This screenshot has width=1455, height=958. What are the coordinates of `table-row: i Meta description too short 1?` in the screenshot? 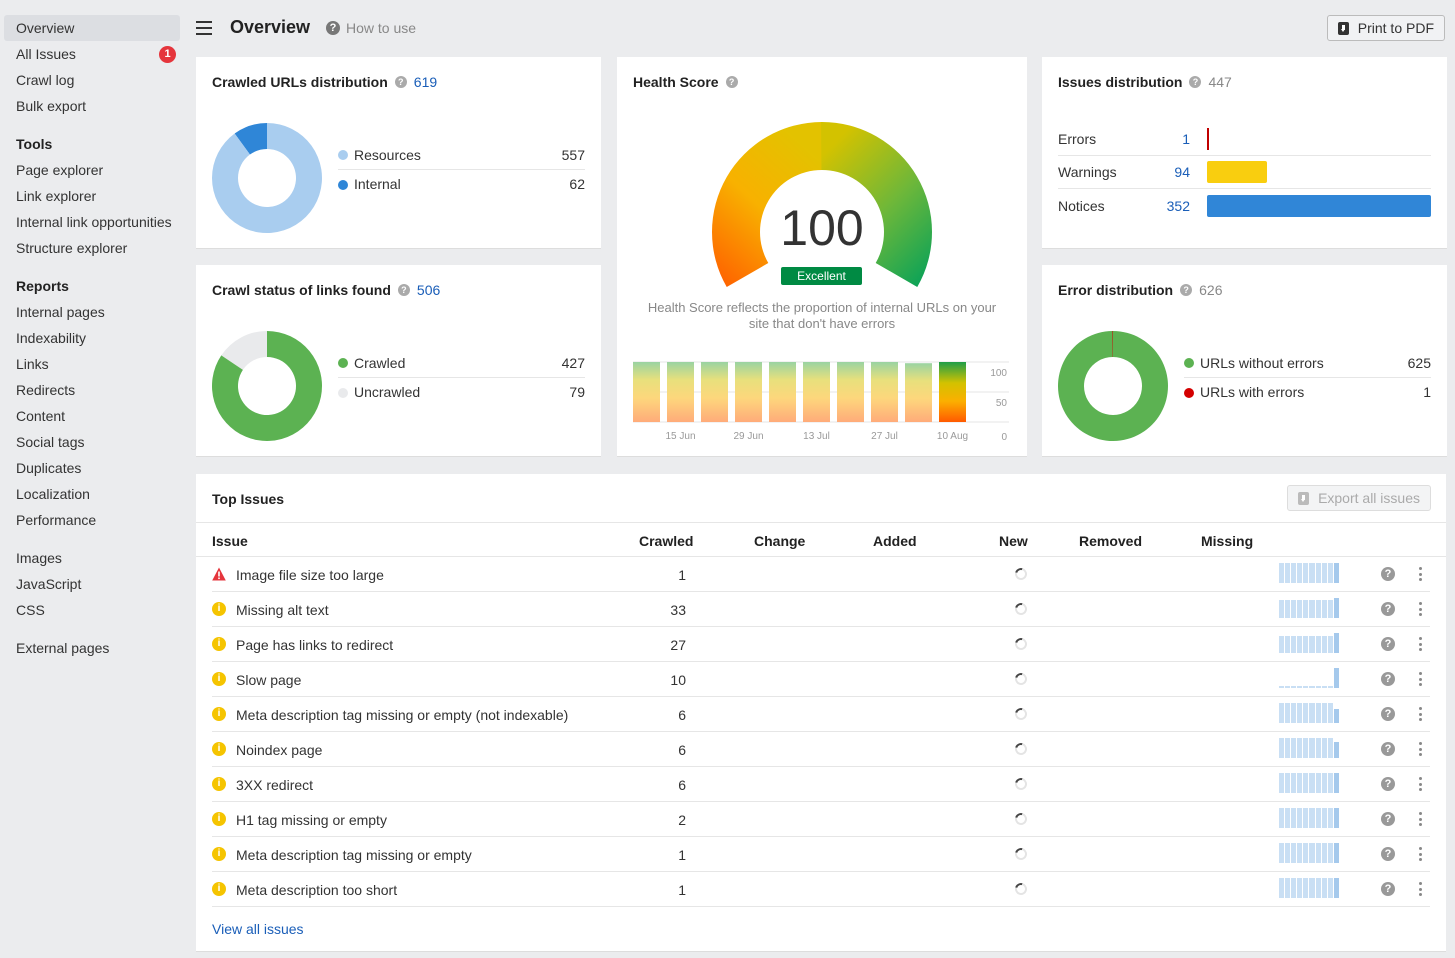 It's located at (821, 889).